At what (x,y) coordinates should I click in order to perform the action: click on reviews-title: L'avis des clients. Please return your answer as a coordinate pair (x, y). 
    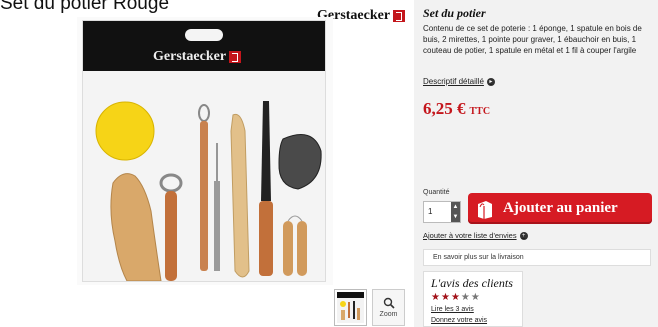
    Looking at the image, I should click on (472, 283).